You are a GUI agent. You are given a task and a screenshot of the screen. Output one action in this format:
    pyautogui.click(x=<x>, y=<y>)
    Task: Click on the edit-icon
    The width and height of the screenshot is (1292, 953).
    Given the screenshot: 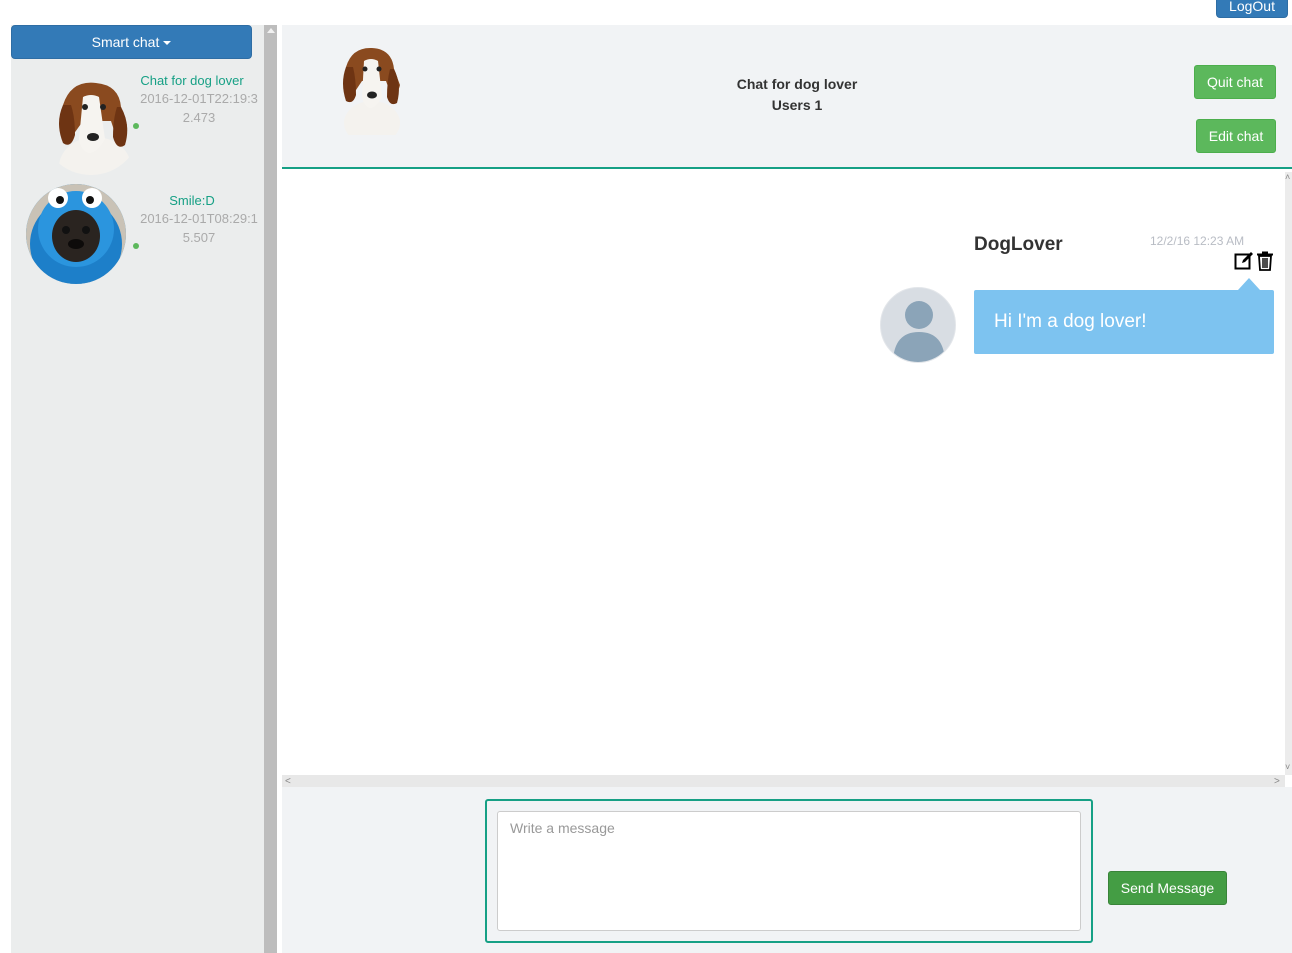 What is the action you would take?
    pyautogui.click(x=1244, y=261)
    